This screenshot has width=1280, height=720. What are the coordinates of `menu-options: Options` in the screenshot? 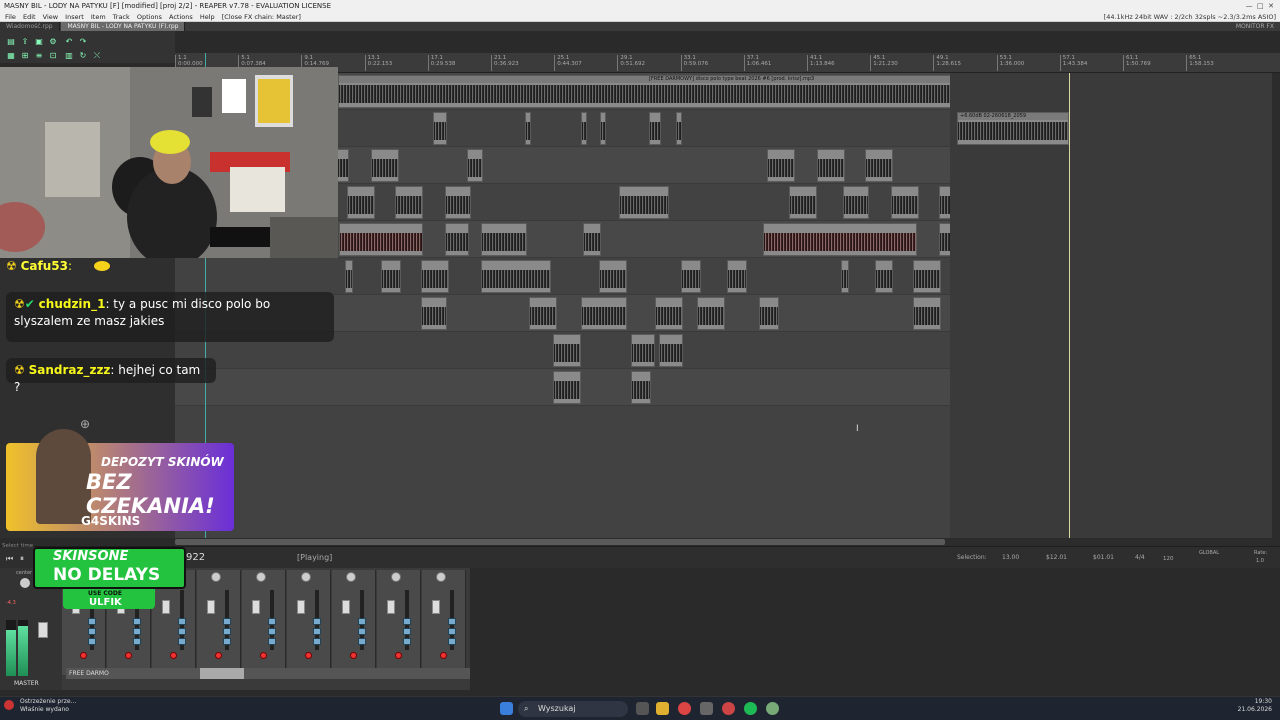 It's located at (149, 17).